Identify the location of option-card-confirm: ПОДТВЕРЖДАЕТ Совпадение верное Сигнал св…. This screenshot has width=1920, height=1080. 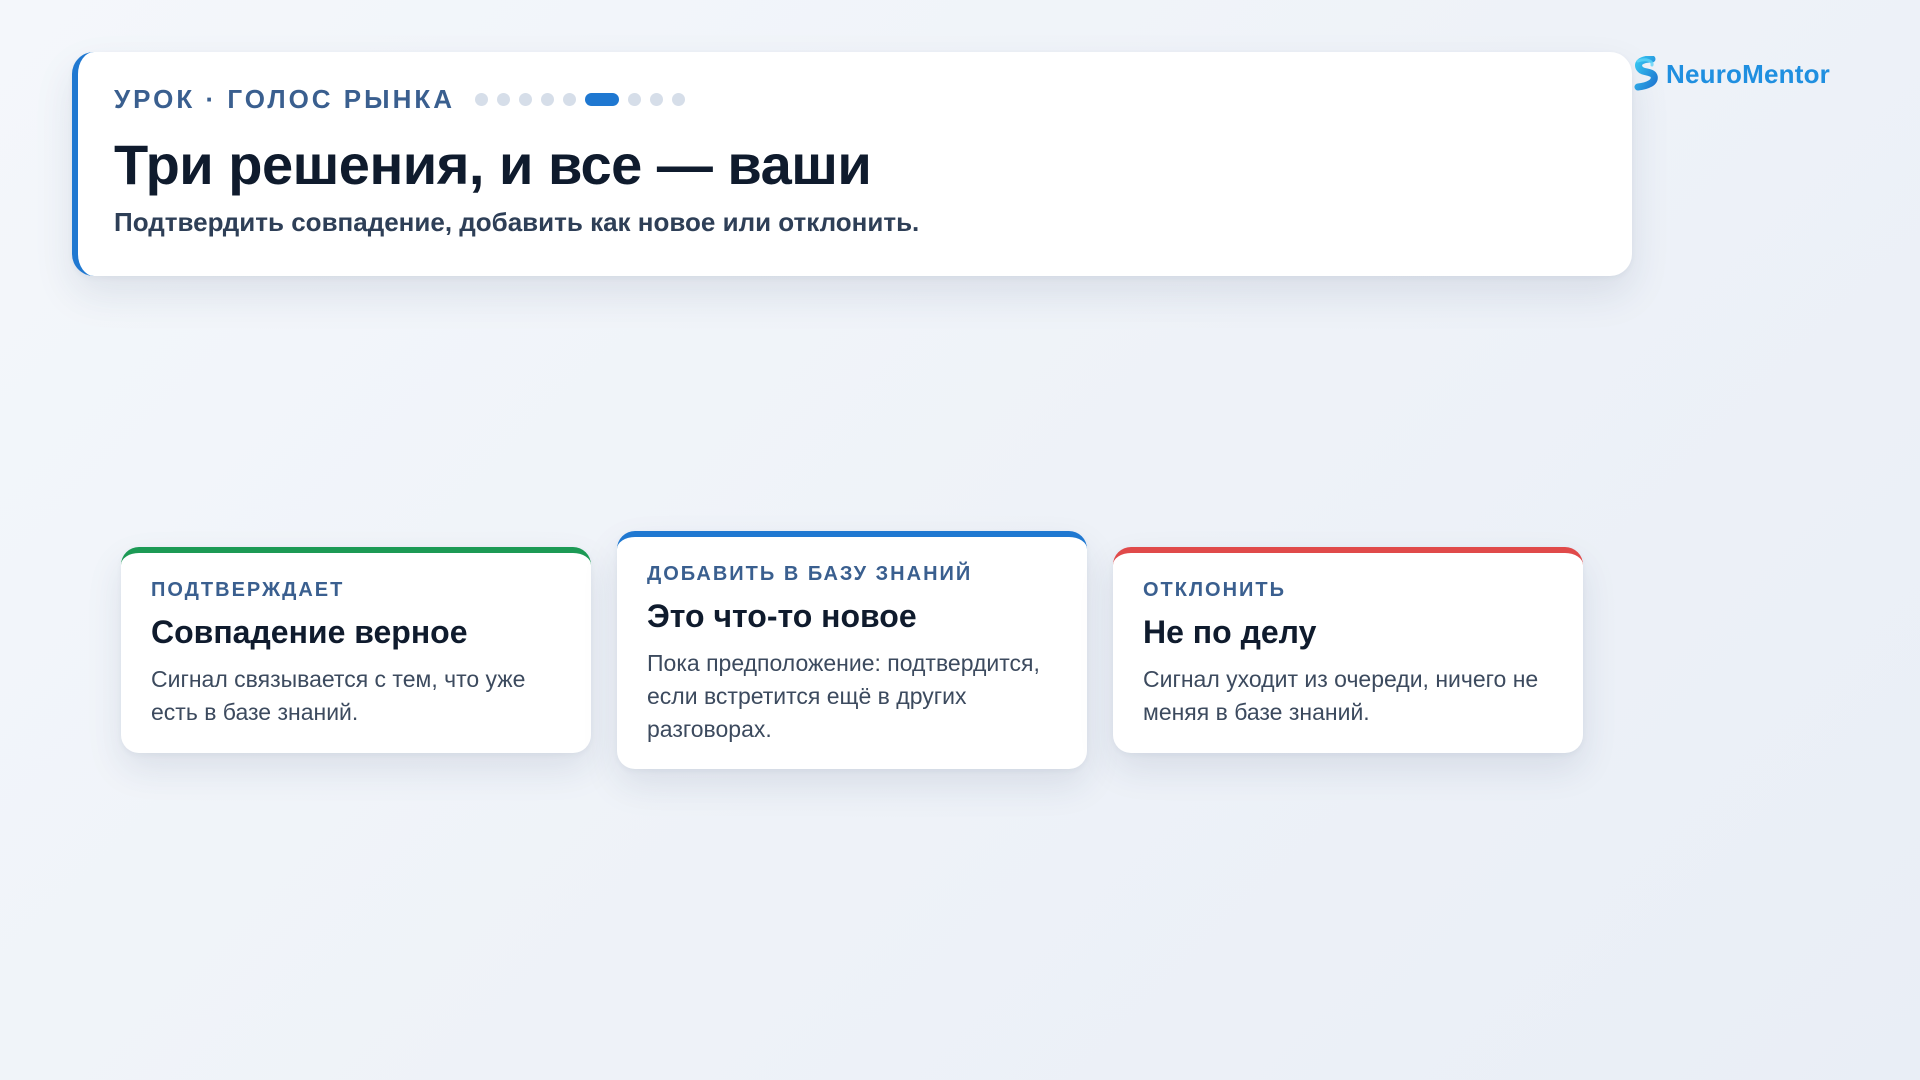
(356, 650).